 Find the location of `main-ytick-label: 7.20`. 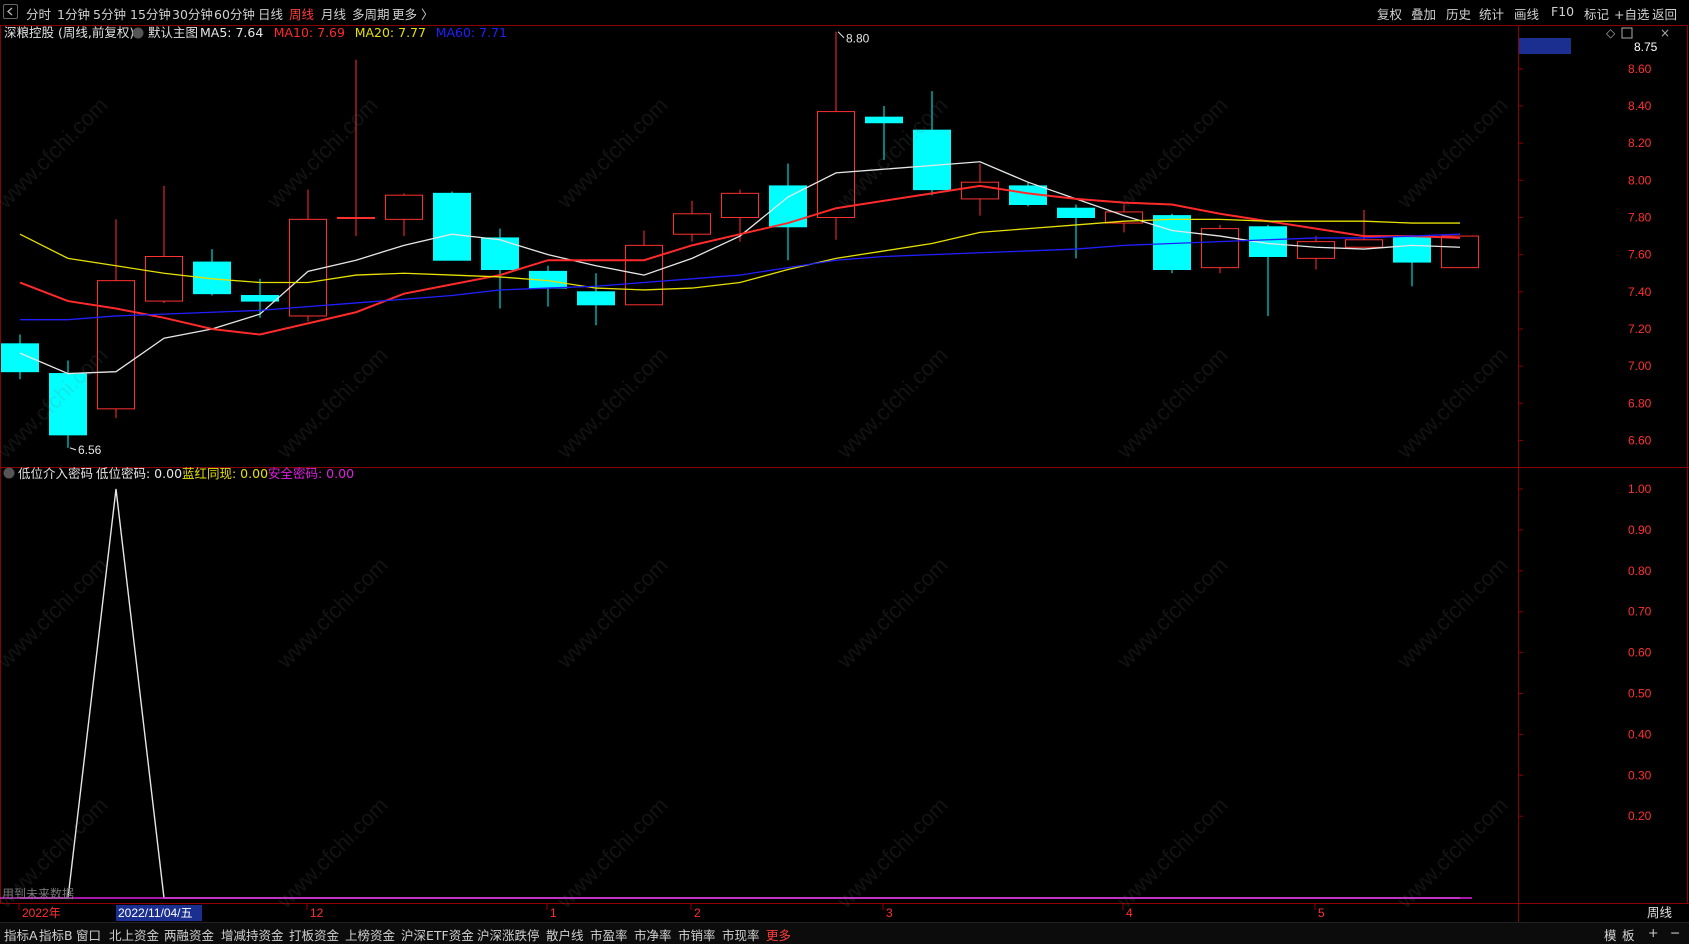

main-ytick-label: 7.20 is located at coordinates (1640, 329).